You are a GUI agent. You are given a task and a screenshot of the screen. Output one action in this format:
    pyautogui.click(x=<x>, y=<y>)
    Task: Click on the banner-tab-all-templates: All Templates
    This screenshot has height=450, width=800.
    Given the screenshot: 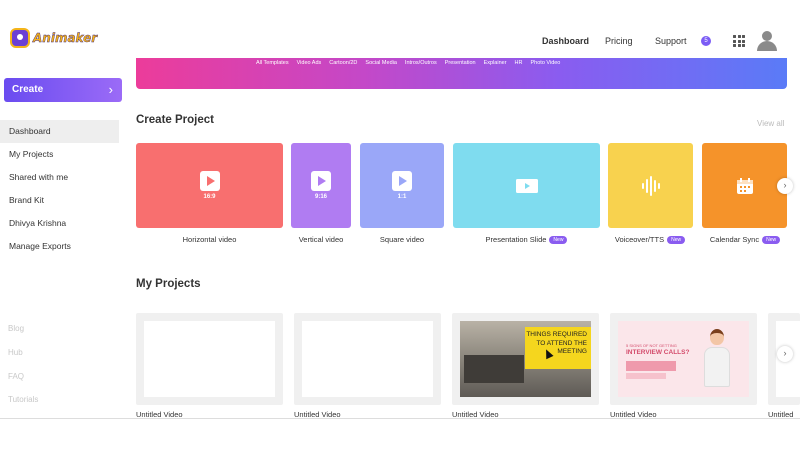 What is the action you would take?
    pyautogui.click(x=272, y=63)
    